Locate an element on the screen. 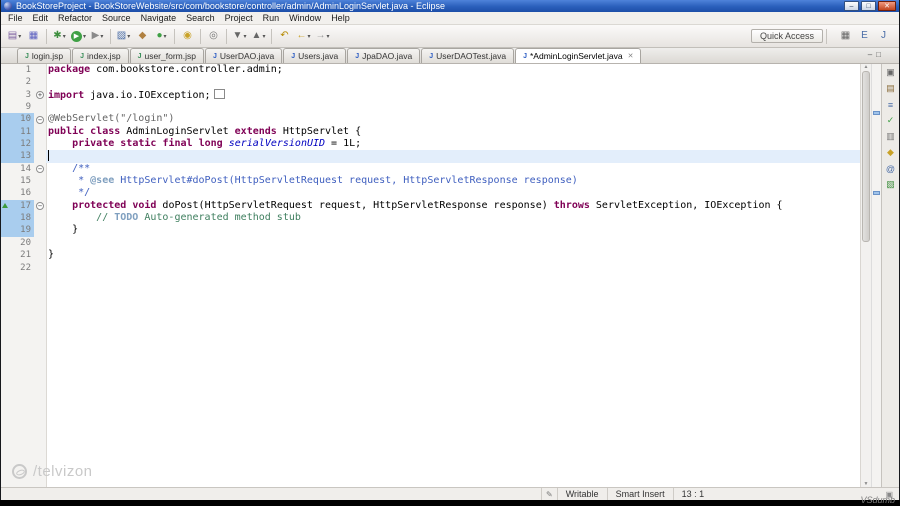 Image resolution: width=900 pixels, height=506 pixels. minimize-button: – is located at coordinates (851, 6).